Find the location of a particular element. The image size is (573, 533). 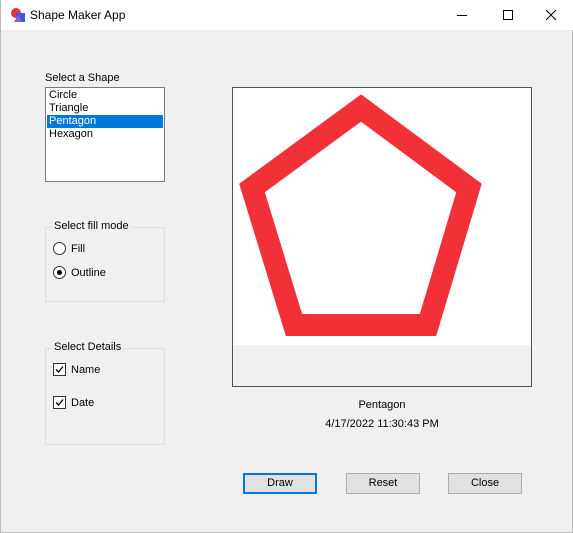

fill-radio is located at coordinates (59, 248).